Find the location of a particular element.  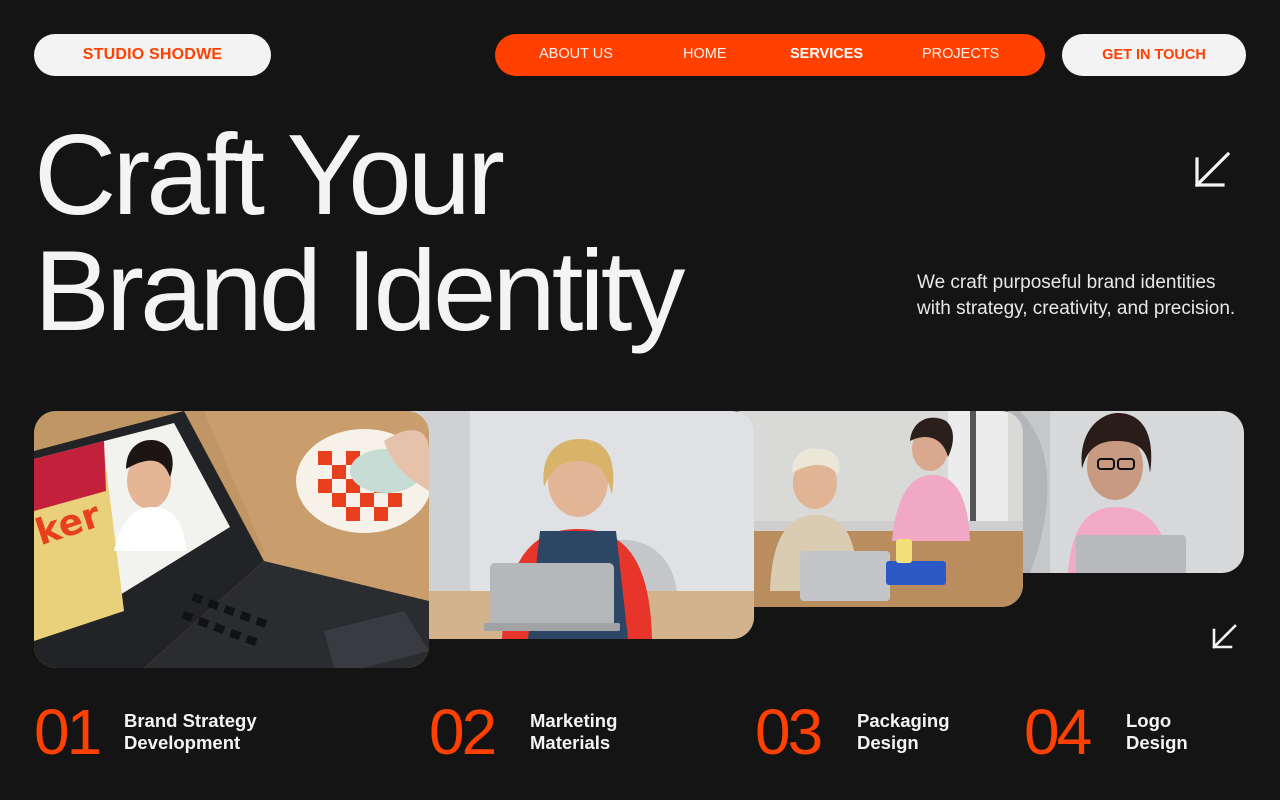

photo-team-meeting is located at coordinates (871, 509).